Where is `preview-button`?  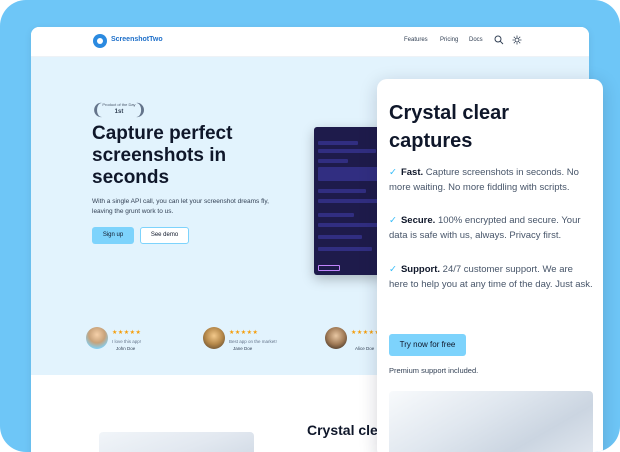
preview-button is located at coordinates (329, 268).